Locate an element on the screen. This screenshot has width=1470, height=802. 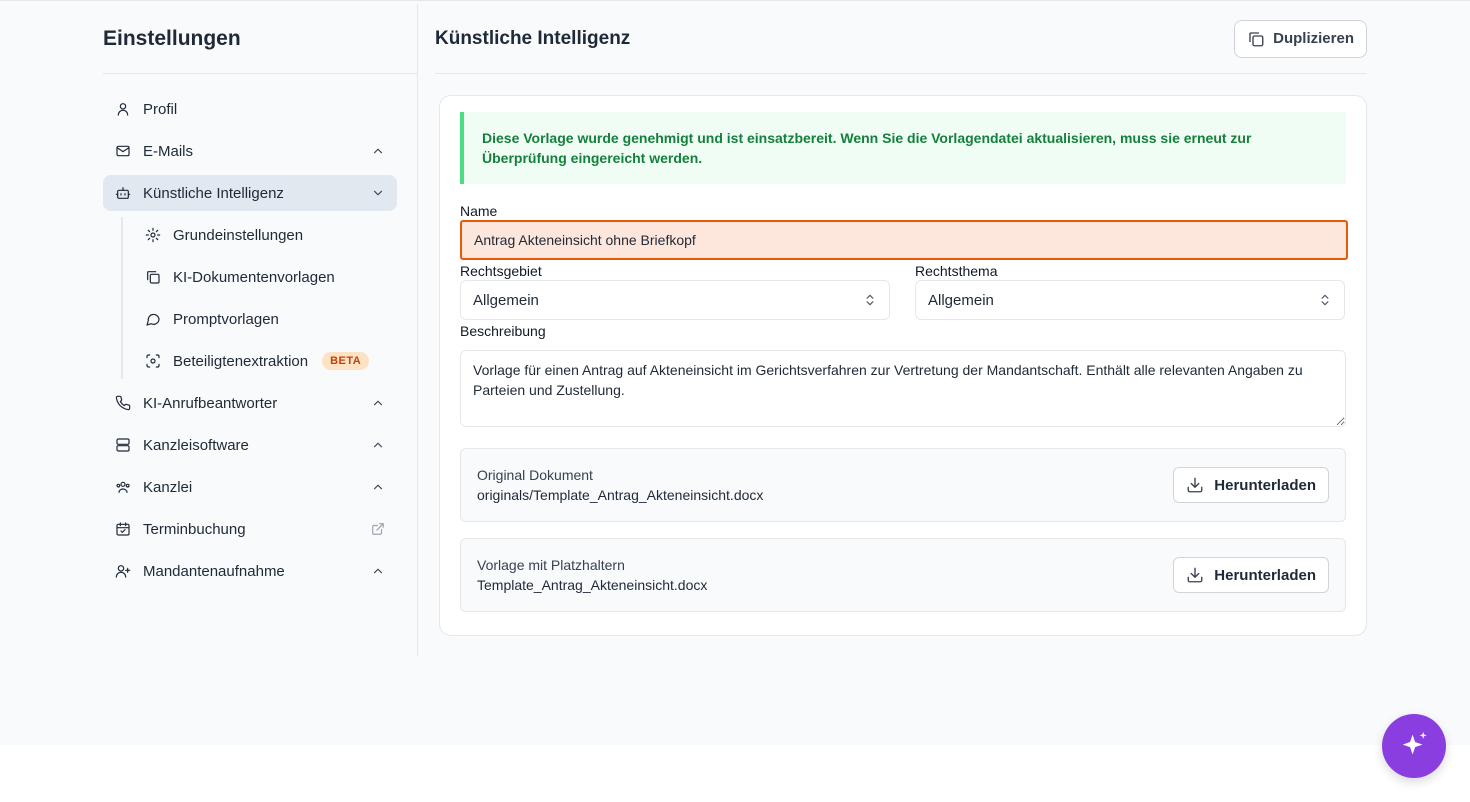
sidebar-item-label: Kanzleisoftware is located at coordinates (196, 445).